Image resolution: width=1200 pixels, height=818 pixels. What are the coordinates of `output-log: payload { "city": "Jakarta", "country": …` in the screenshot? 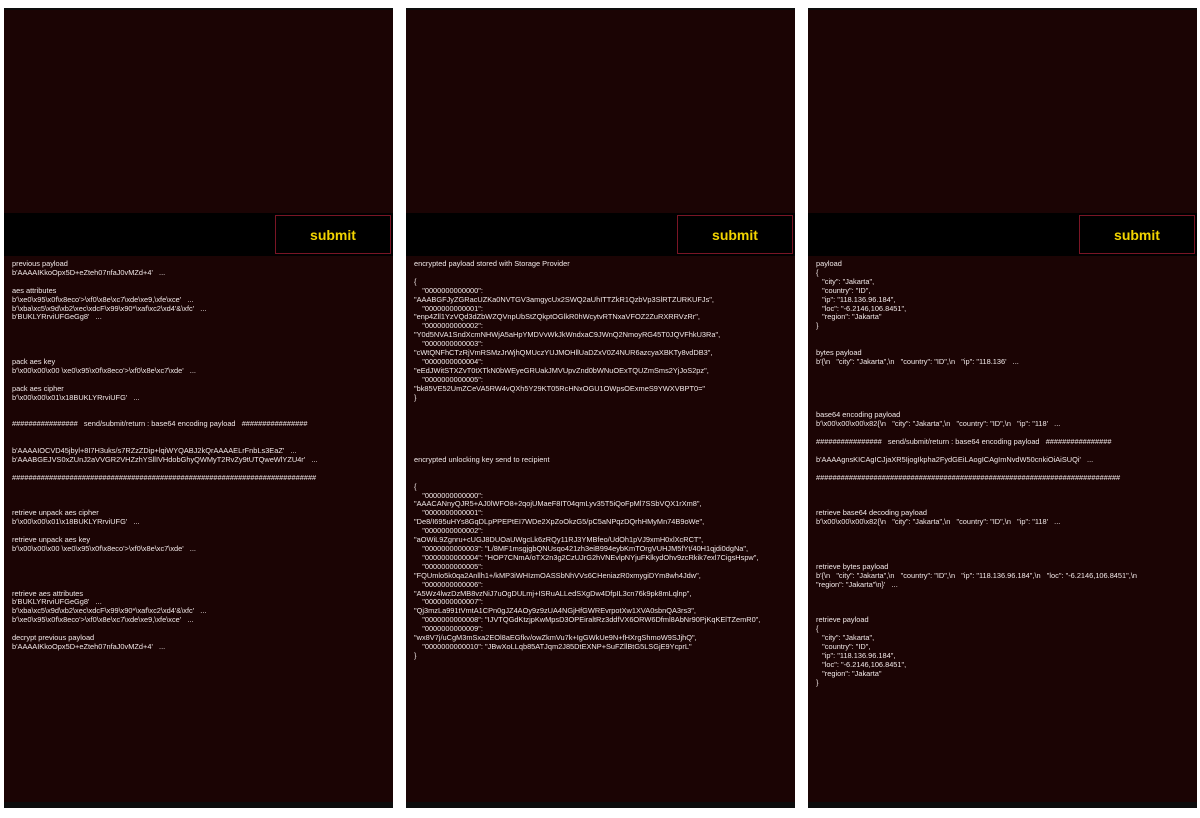 It's located at (976, 473).